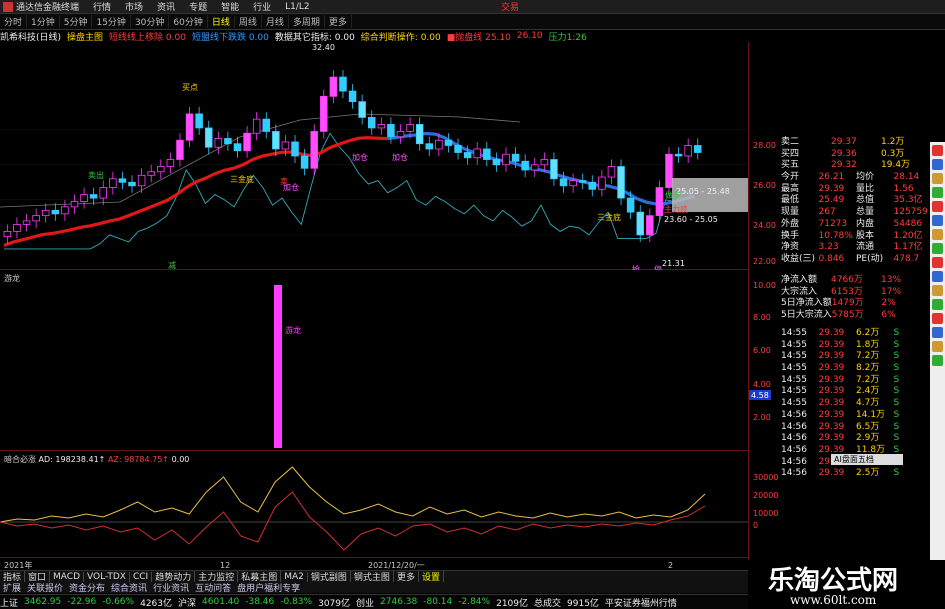 The image size is (945, 609). What do you see at coordinates (268, 587) in the screenshot?
I see `func2-6: 盘用户福利专享` at bounding box center [268, 587].